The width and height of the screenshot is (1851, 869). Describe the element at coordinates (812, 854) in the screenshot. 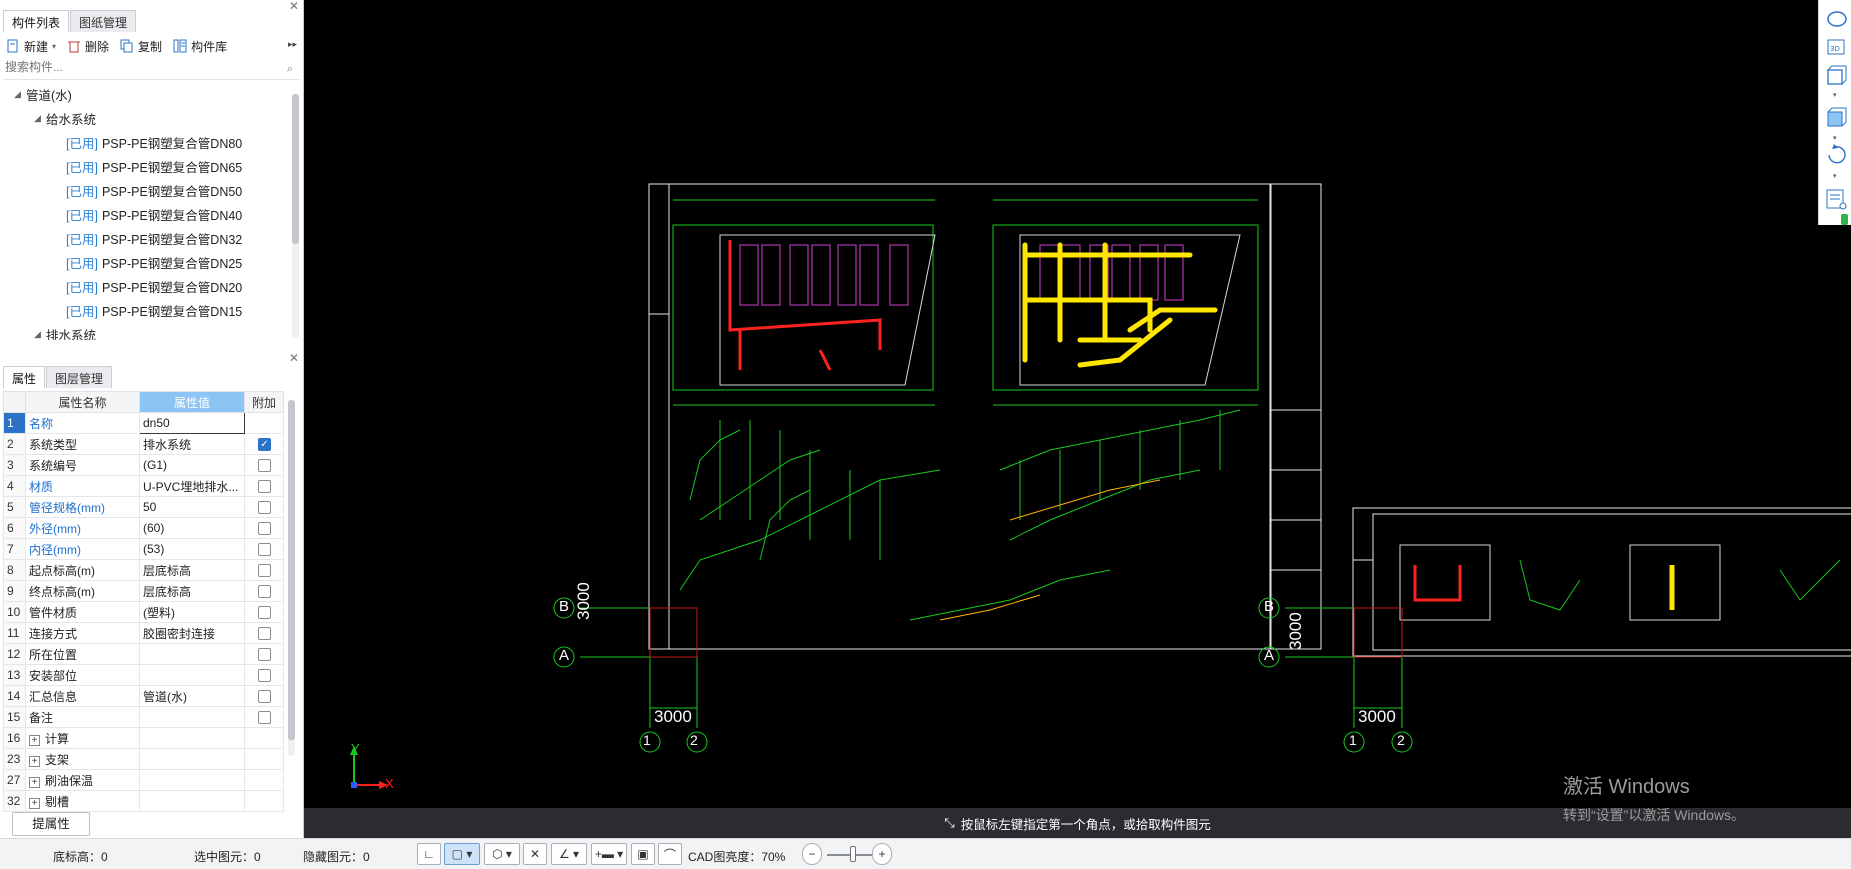

I see `brightness-decrease-button: −` at that location.